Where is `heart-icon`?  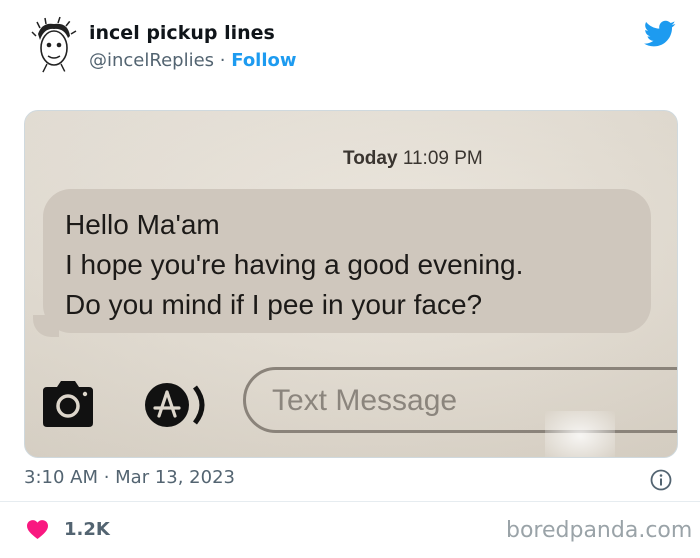
heart-icon is located at coordinates (37, 529).